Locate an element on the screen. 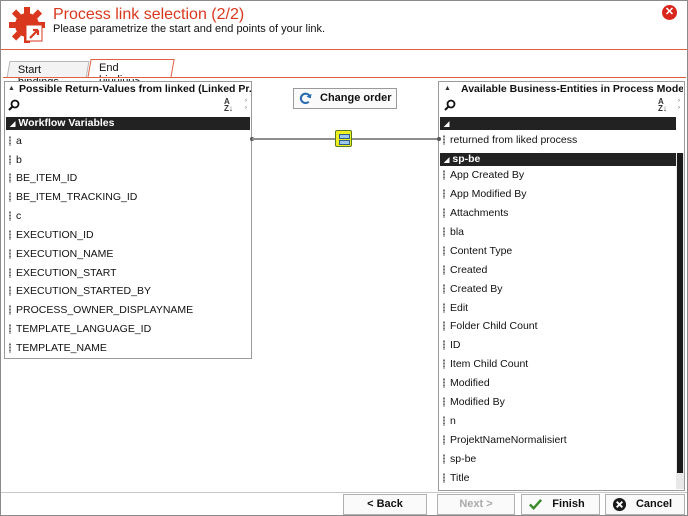  link-node-icon is located at coordinates (343, 138).